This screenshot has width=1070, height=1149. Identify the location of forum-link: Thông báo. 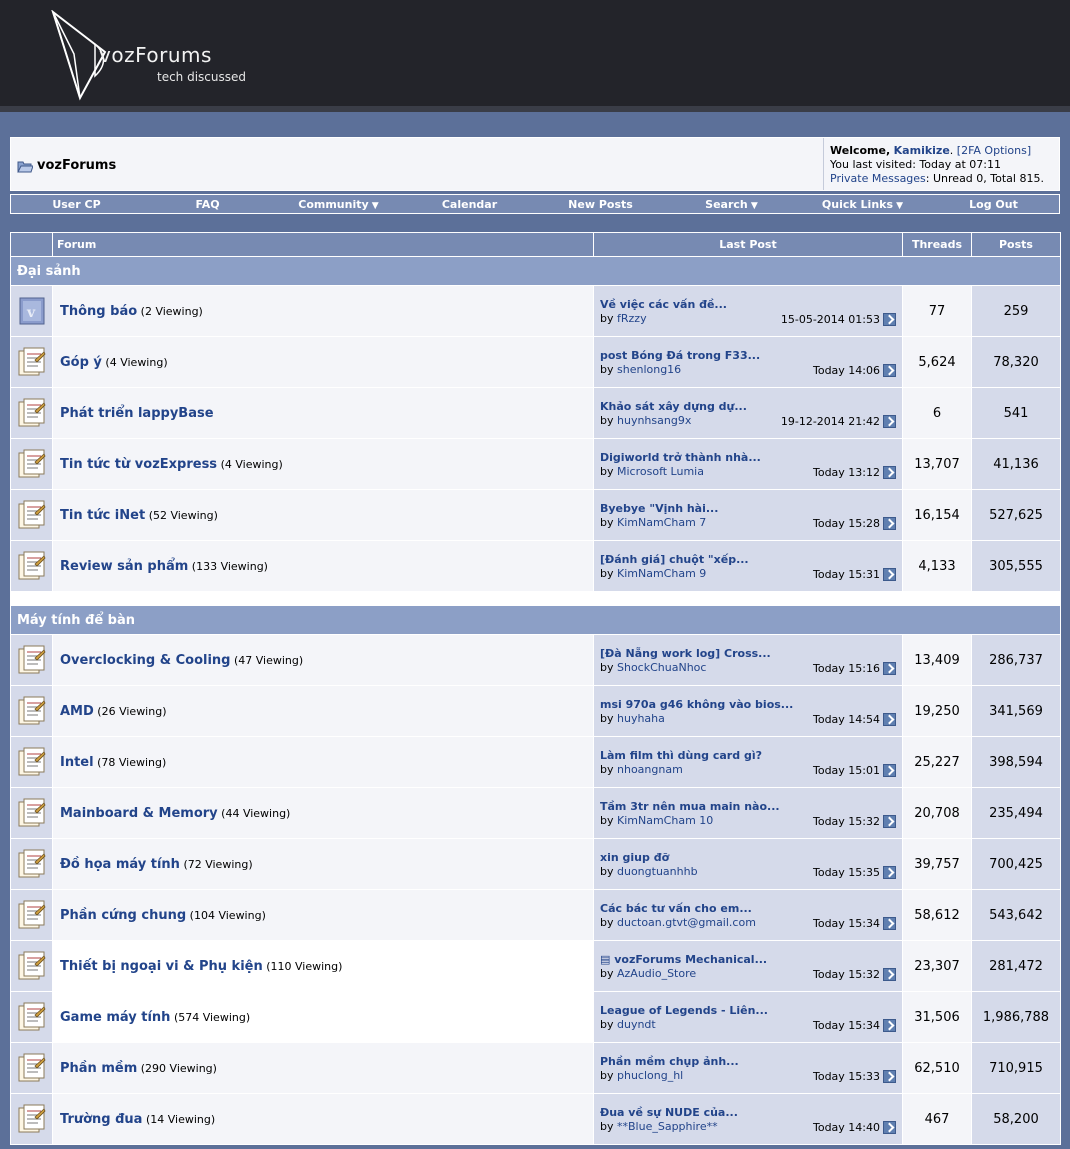
(98, 311).